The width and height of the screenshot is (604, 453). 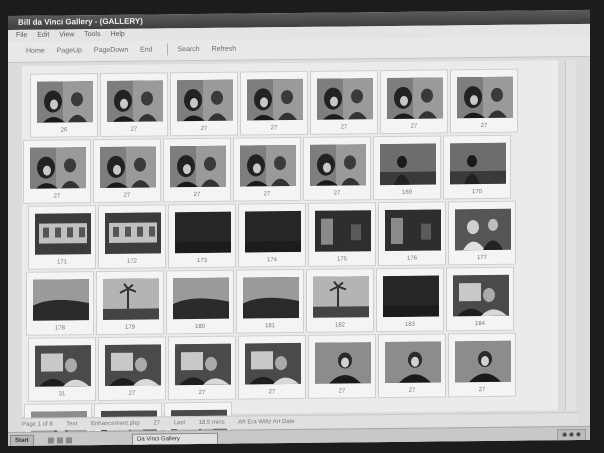 I want to click on page-down-button: PageDown, so click(x=111, y=50).